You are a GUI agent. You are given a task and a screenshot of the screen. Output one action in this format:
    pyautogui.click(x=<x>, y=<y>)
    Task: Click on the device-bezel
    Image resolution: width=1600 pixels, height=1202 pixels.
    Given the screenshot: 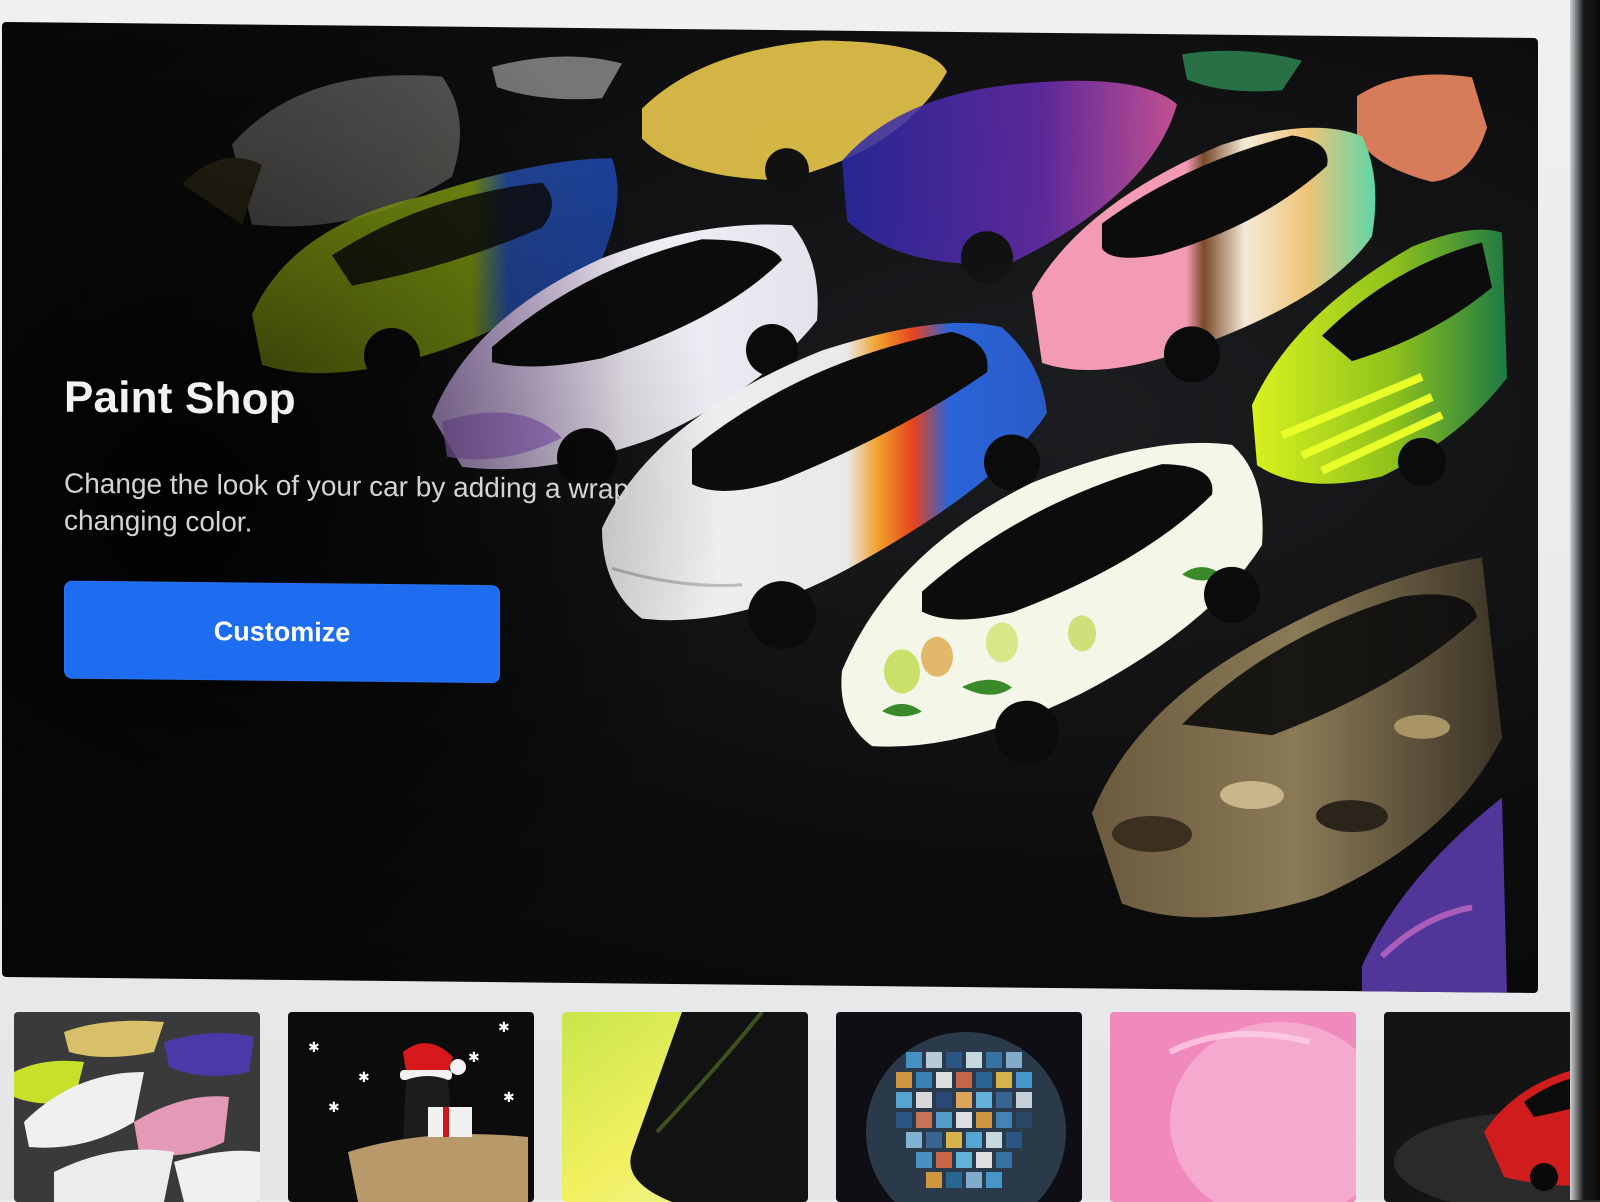 What is the action you would take?
    pyautogui.click(x=1585, y=600)
    